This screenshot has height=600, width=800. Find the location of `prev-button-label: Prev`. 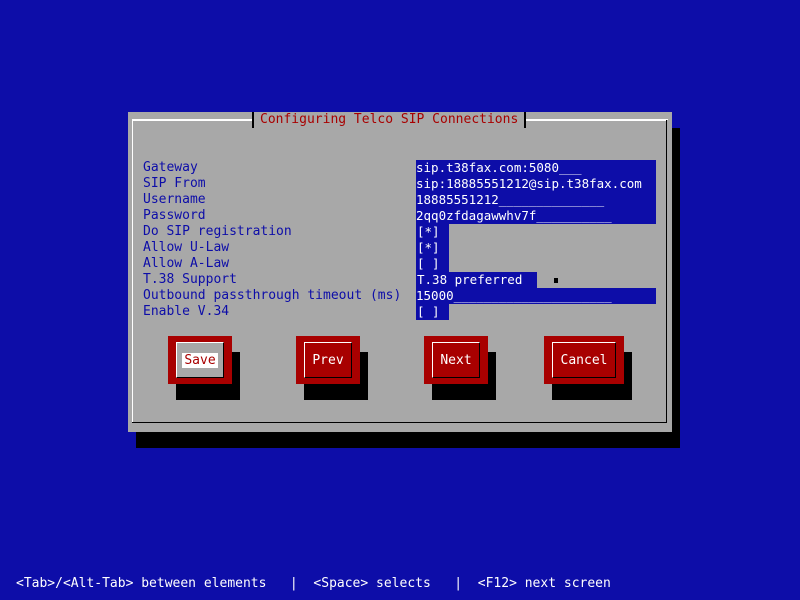

prev-button-label: Prev is located at coordinates (328, 360).